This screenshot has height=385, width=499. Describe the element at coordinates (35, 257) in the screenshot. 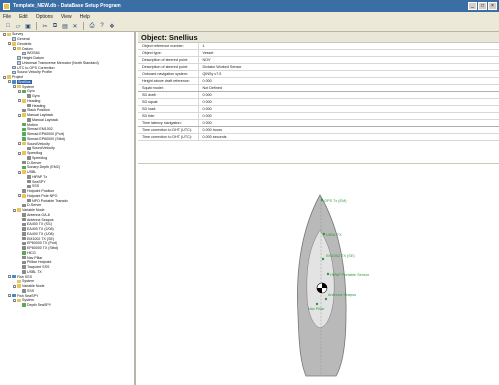

I see `tree-item-label: Nav Pillar` at that location.